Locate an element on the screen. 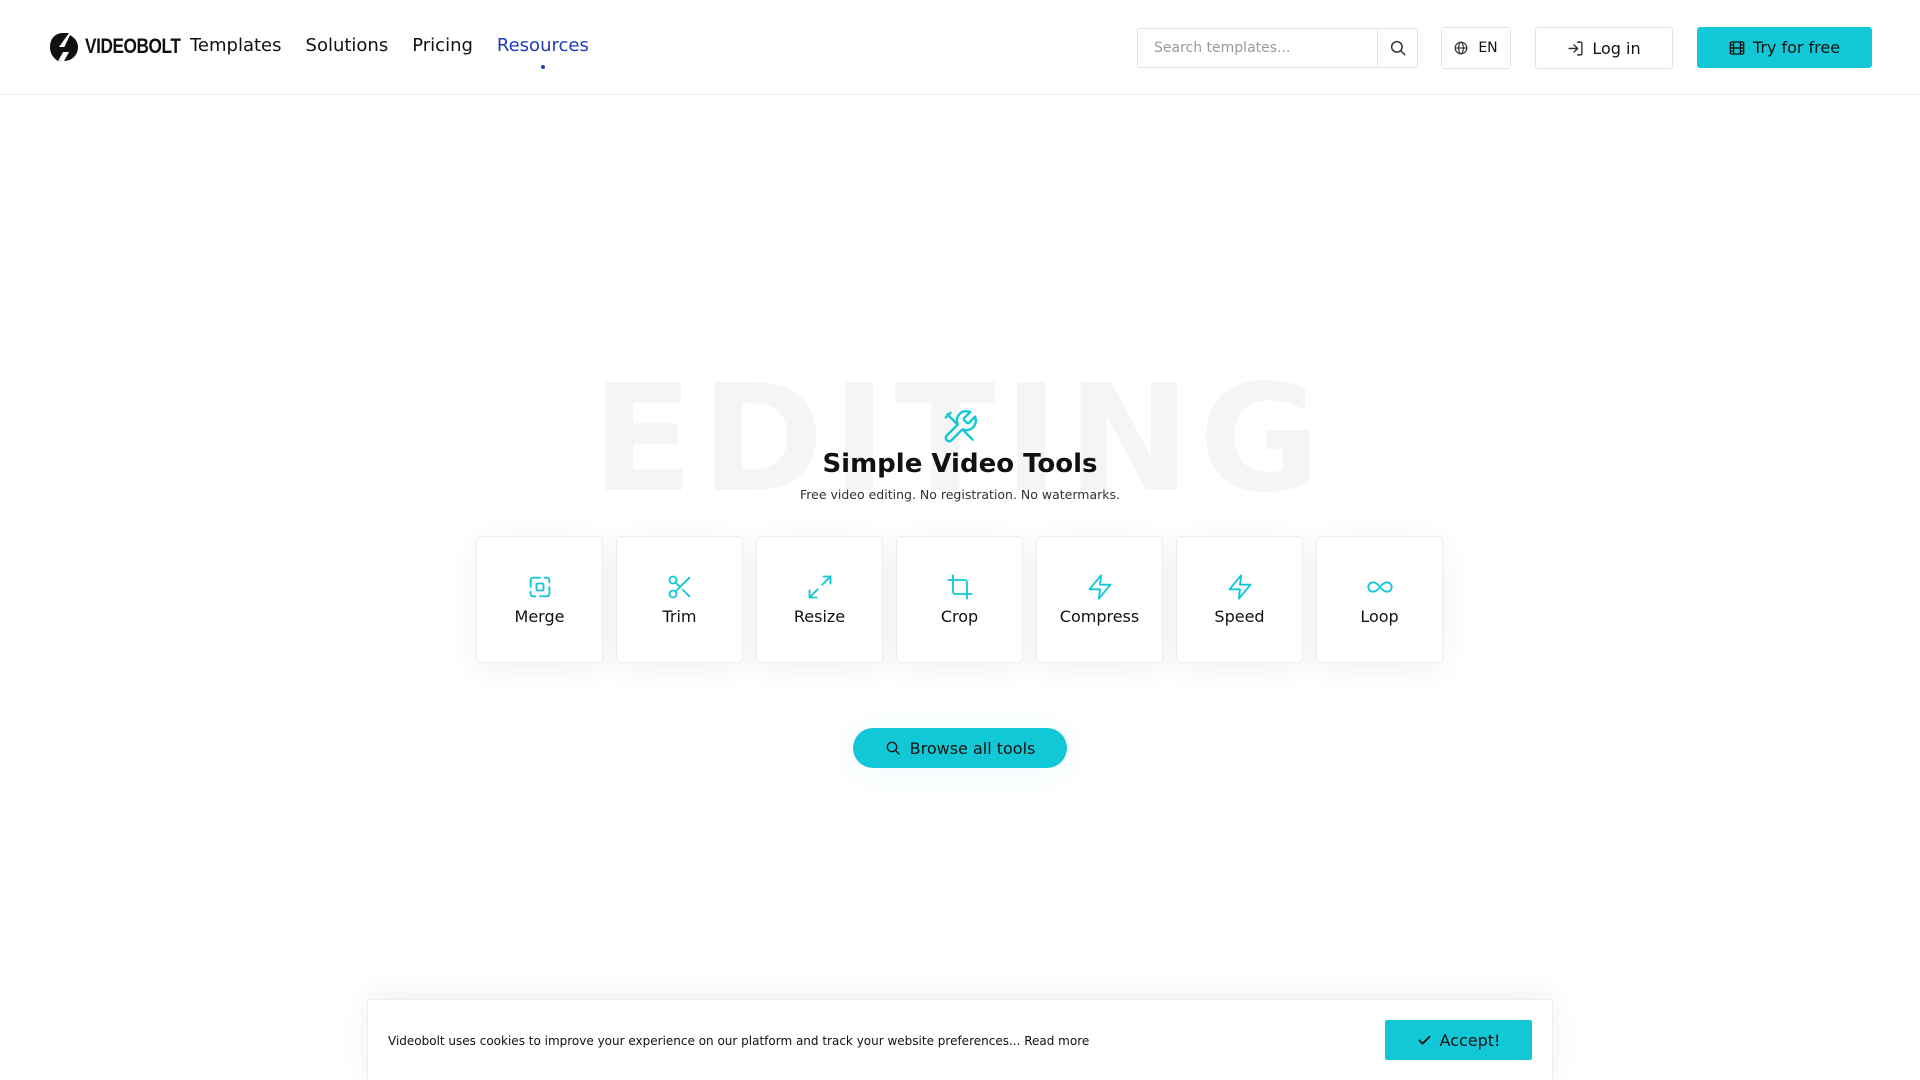  accept-cookies-button: Accept! is located at coordinates (1458, 1040).